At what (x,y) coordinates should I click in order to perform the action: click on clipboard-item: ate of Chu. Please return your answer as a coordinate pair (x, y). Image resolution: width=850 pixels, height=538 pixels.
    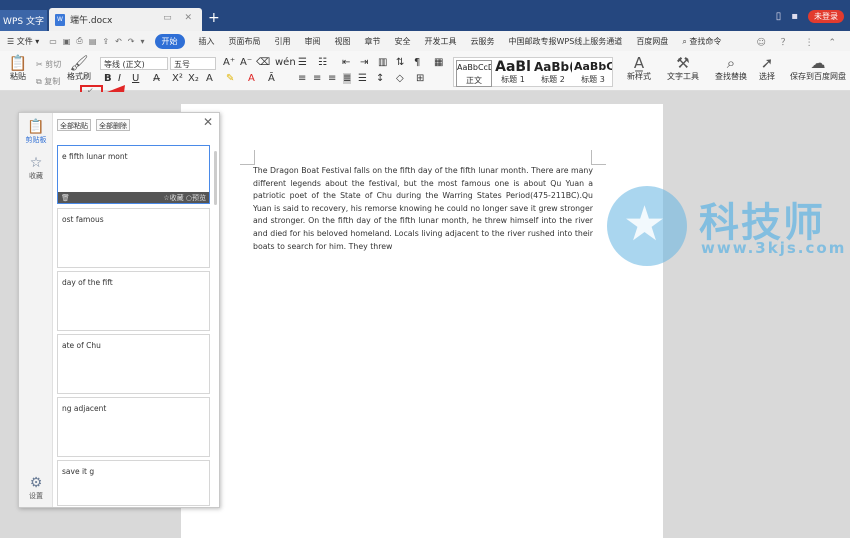
    Looking at the image, I should click on (133, 364).